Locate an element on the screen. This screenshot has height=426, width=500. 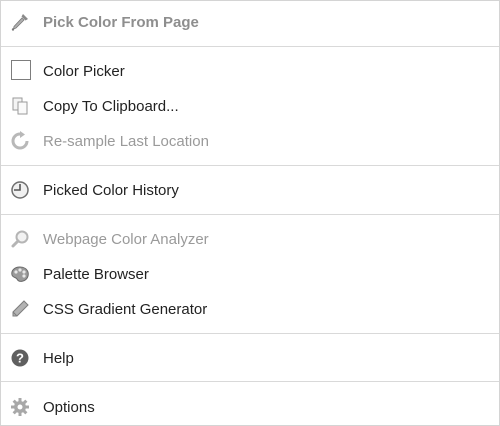
menu-item-label: Options is located at coordinates (69, 407).